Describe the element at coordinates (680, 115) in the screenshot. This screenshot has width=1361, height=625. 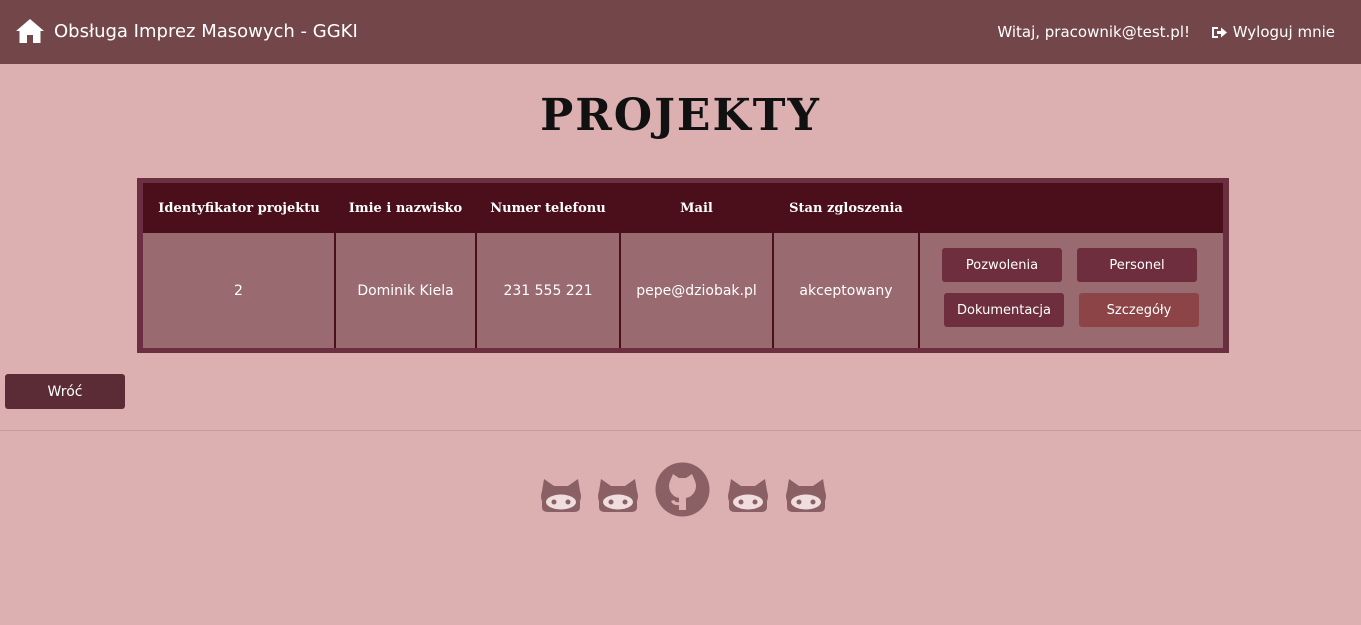
I see `page-title: PROJEKTY` at that location.